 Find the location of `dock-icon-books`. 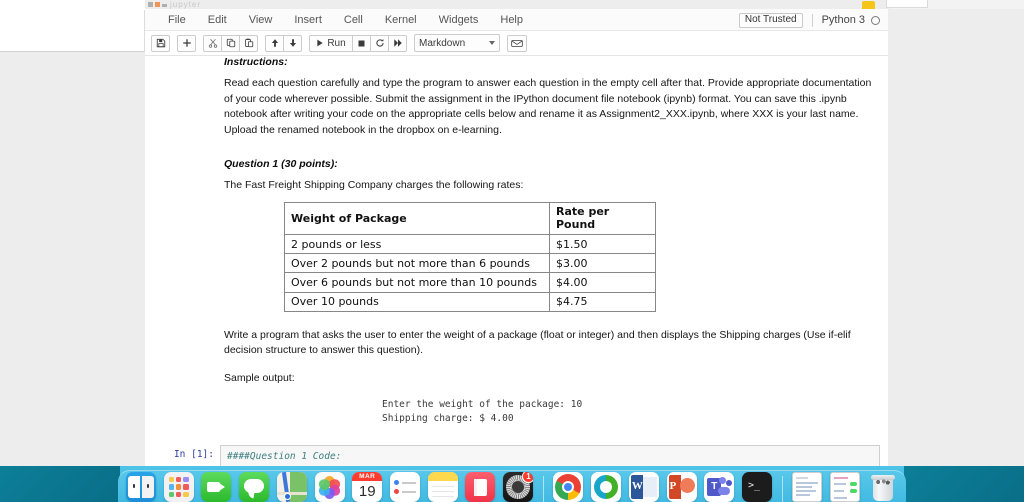

dock-icon-books is located at coordinates (480, 487).